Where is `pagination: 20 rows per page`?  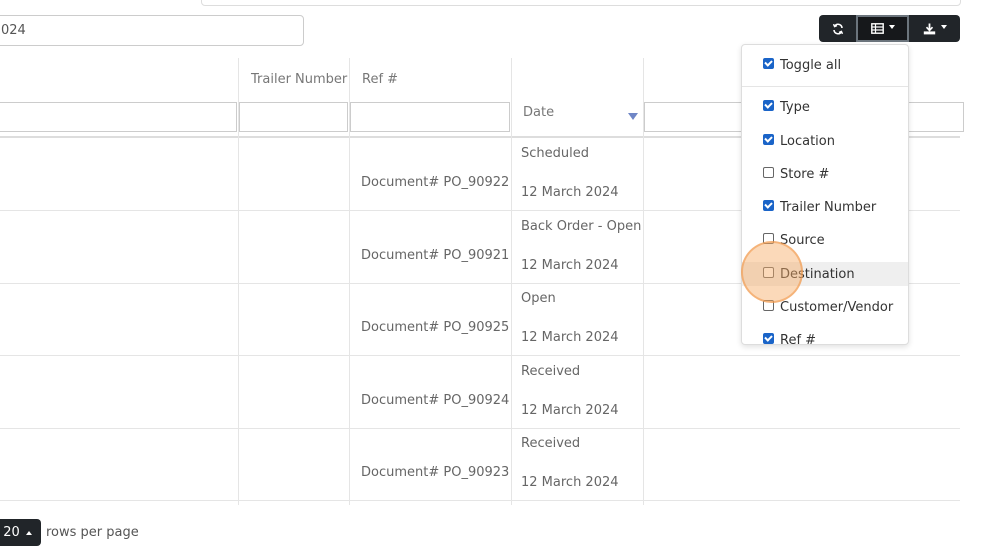
pagination: 20 rows per page is located at coordinates (69, 532).